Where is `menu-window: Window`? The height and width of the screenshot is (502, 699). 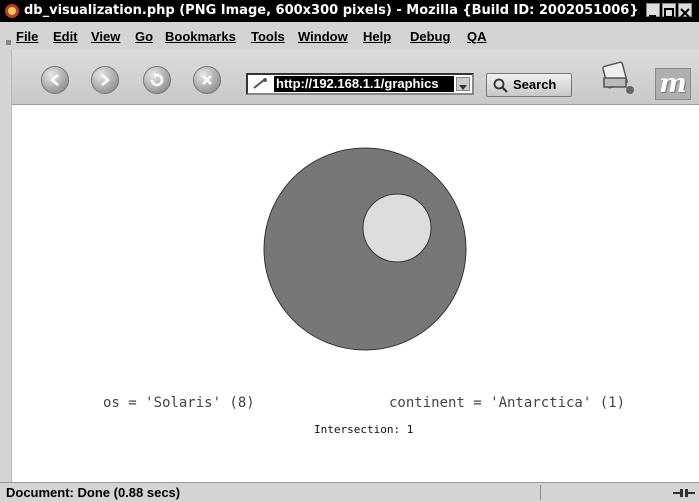
menu-window: Window is located at coordinates (323, 36).